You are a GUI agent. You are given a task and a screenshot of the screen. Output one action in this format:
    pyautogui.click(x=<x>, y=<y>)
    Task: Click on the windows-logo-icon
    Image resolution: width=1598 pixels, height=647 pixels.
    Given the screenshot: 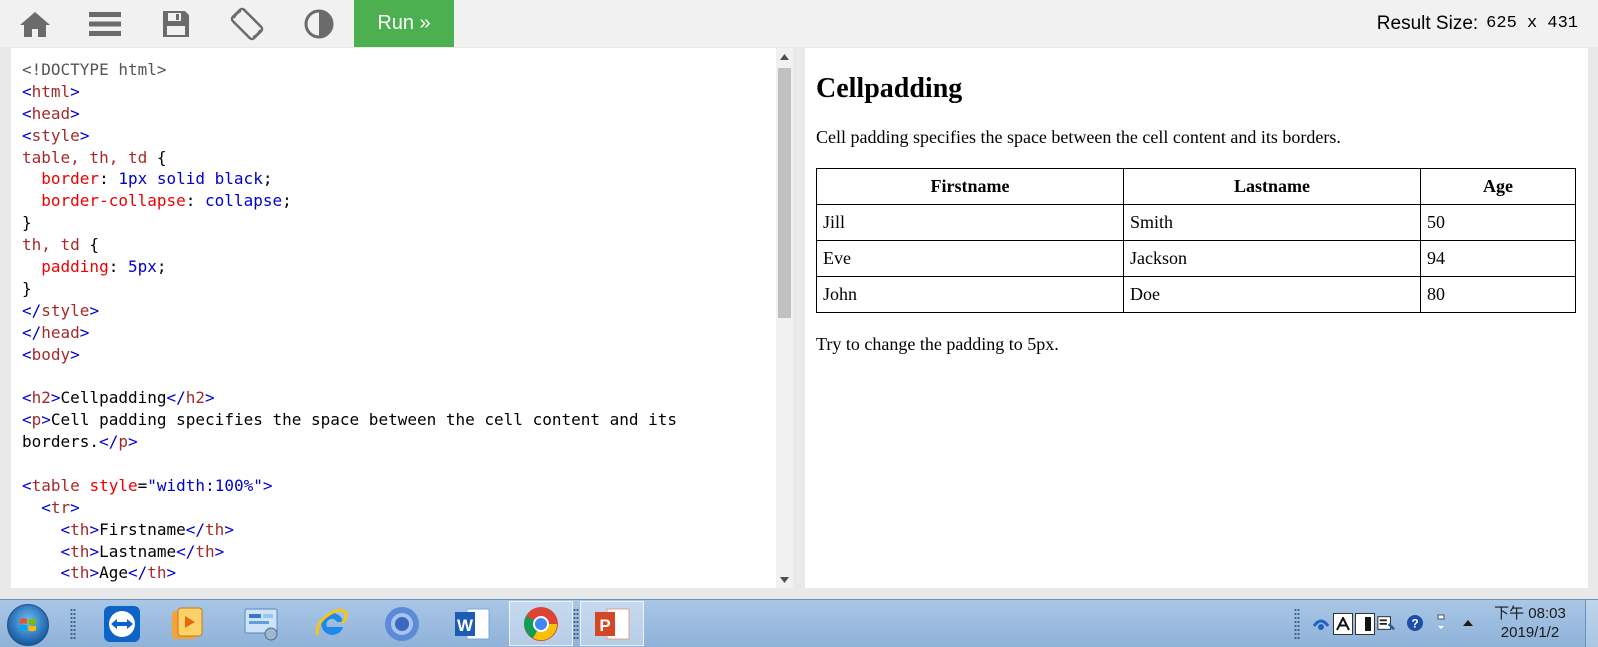 What is the action you would take?
    pyautogui.click(x=28, y=625)
    